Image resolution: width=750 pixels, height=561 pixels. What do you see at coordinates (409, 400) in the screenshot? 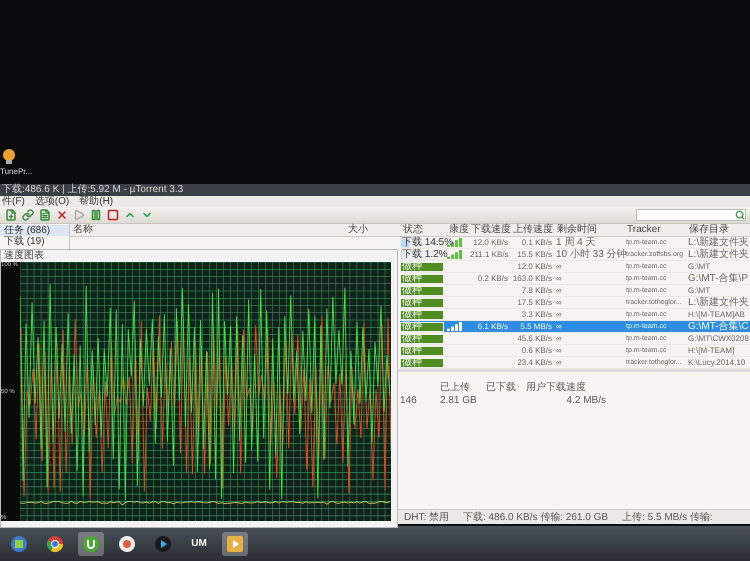
I see `detail-value: 146` at bounding box center [409, 400].